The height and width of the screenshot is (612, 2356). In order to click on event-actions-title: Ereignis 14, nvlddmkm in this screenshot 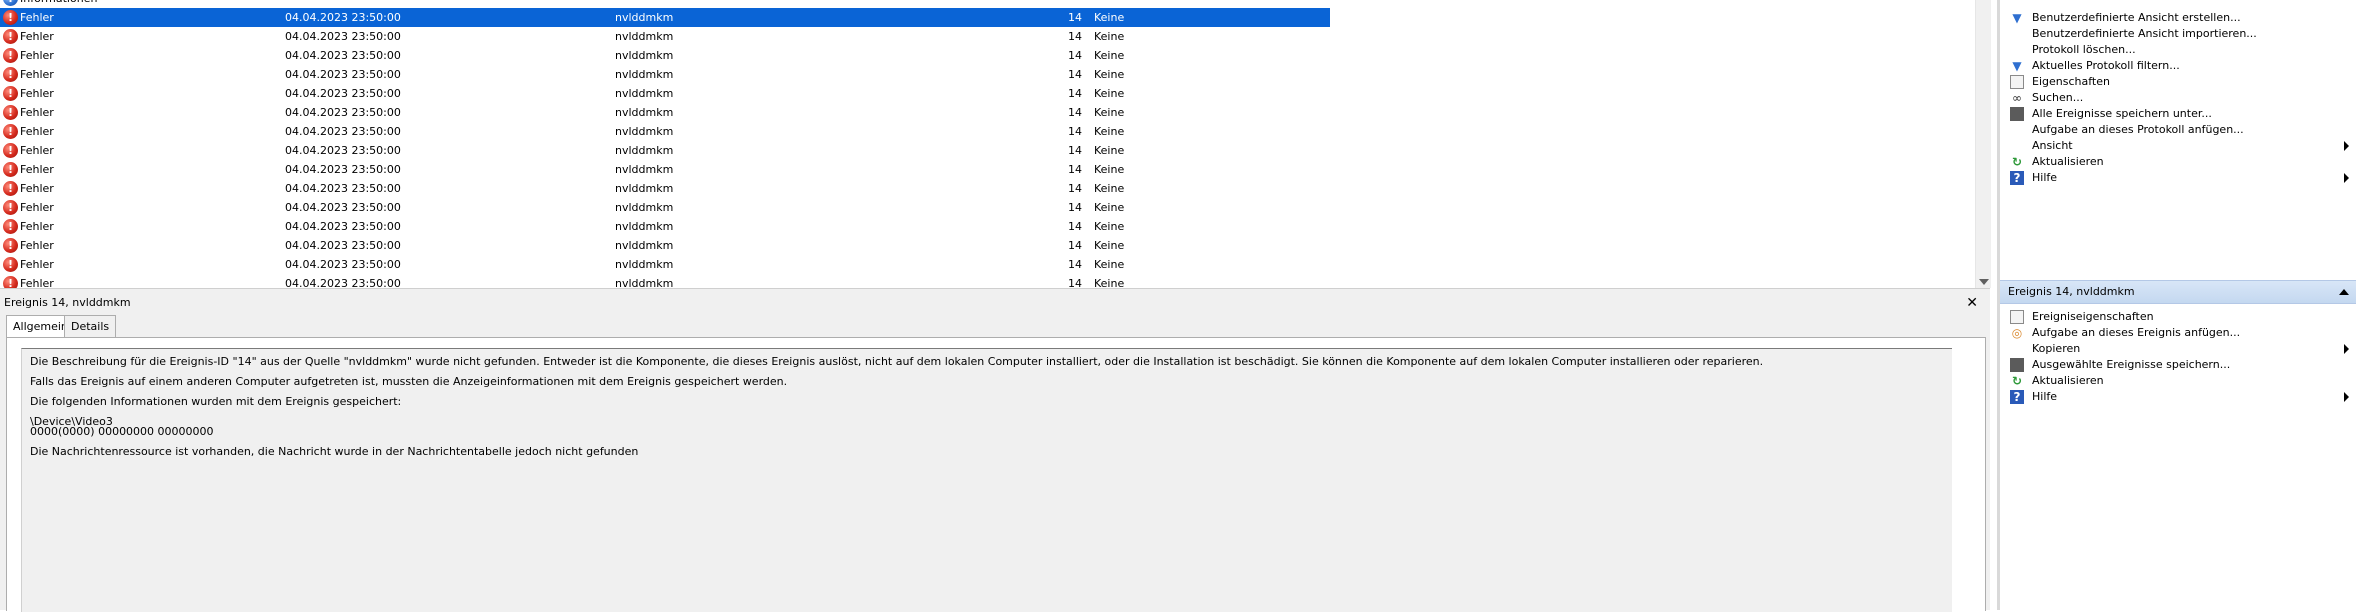, I will do `click(2071, 291)`.